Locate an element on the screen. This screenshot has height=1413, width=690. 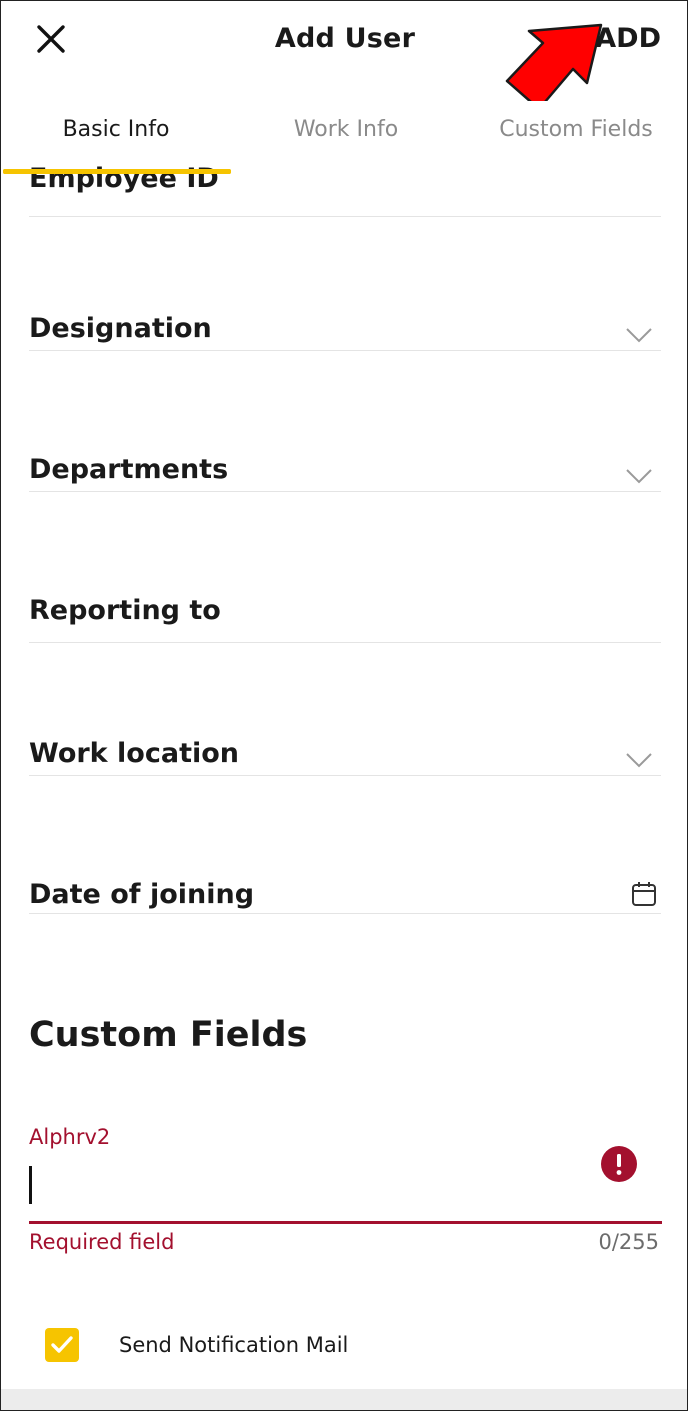
departments-field: Departments is located at coordinates (345, 474).